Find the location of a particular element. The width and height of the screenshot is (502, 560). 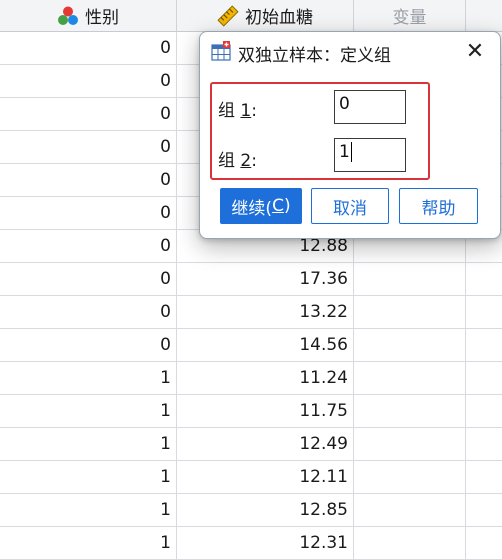

group2-label: 组 2: is located at coordinates (237, 158).